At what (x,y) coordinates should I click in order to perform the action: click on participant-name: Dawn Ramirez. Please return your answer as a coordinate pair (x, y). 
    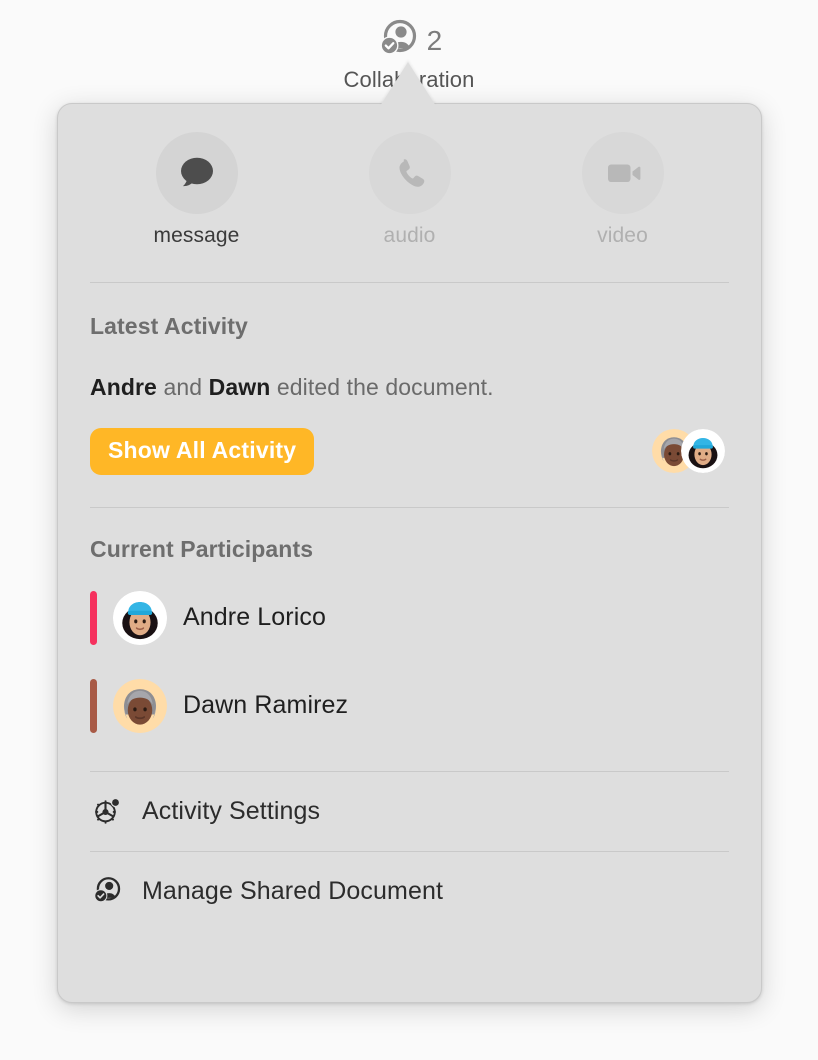
    Looking at the image, I should click on (266, 705).